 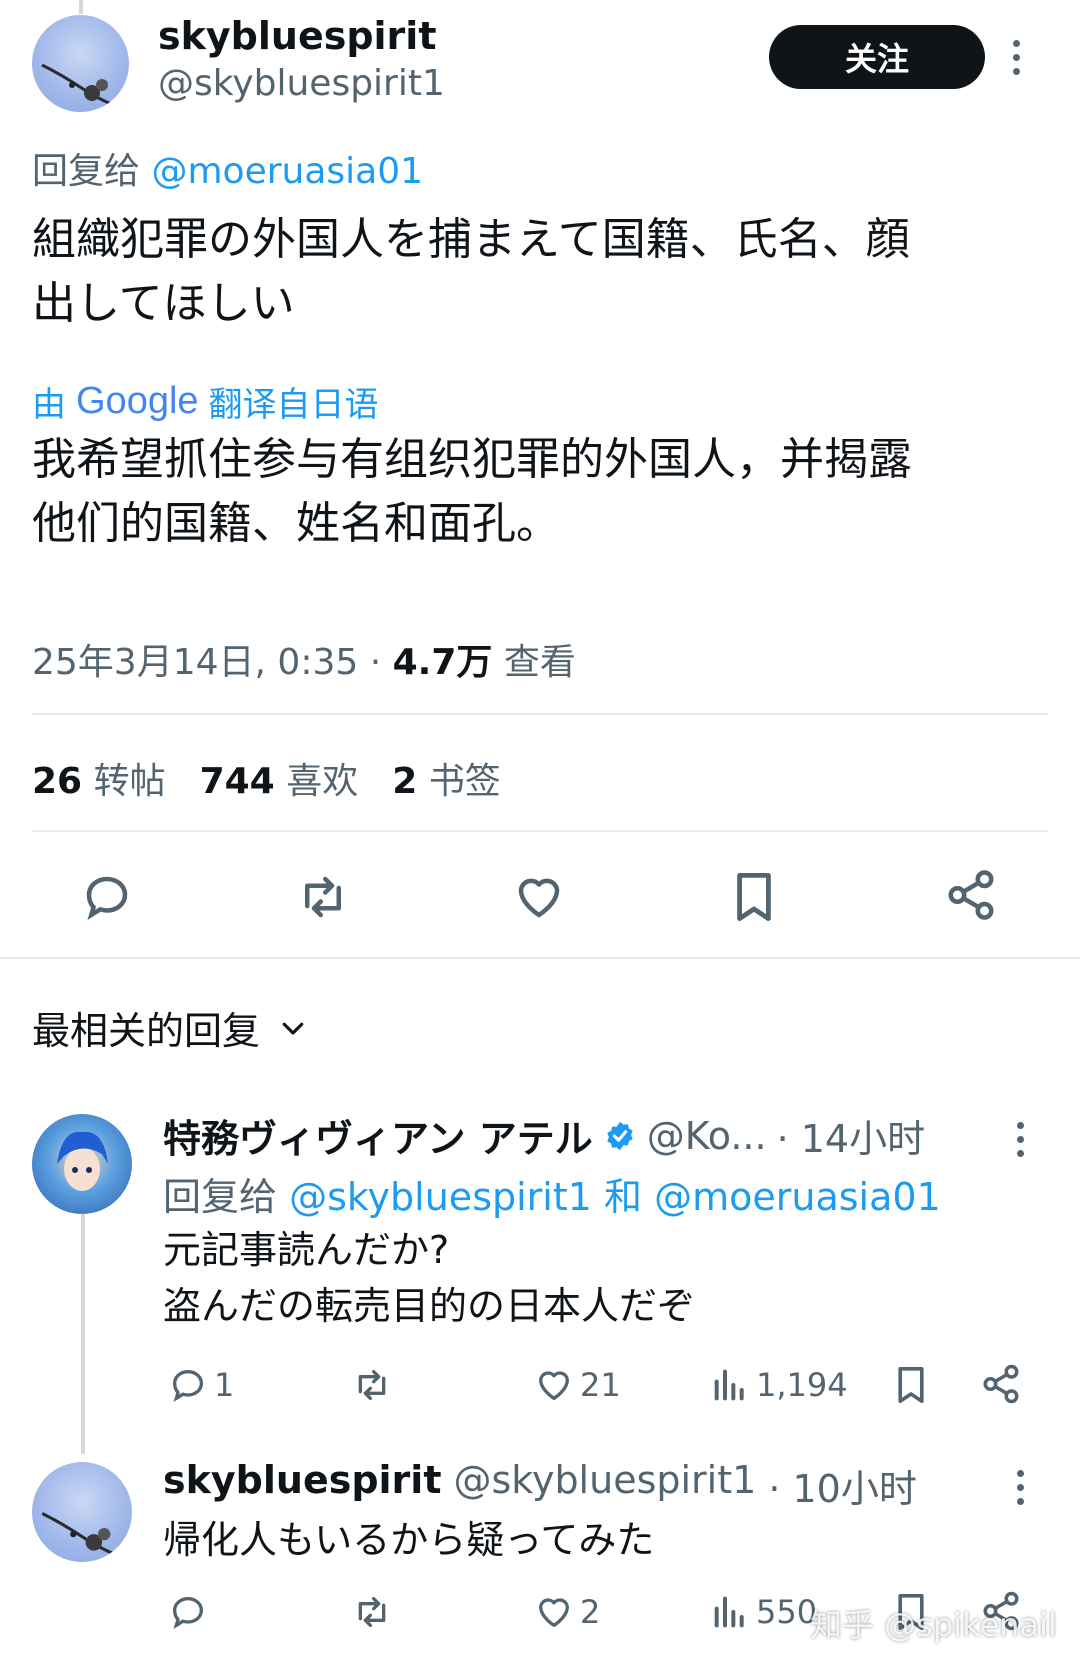 What do you see at coordinates (577, 1385) in the screenshot?
I see `like-button: 21` at bounding box center [577, 1385].